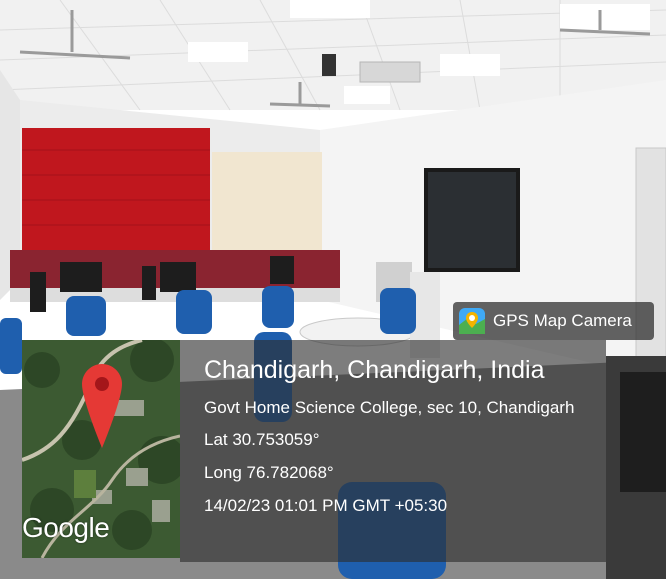 This screenshot has width=666, height=579. I want to click on longitude-text: Long 76.782068°, so click(269, 472).